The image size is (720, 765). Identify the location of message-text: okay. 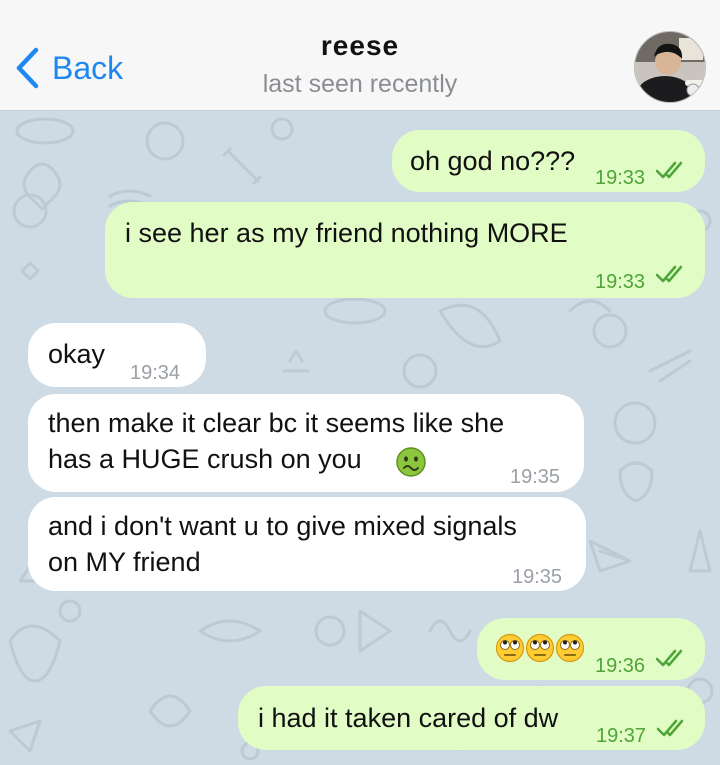
(77, 354).